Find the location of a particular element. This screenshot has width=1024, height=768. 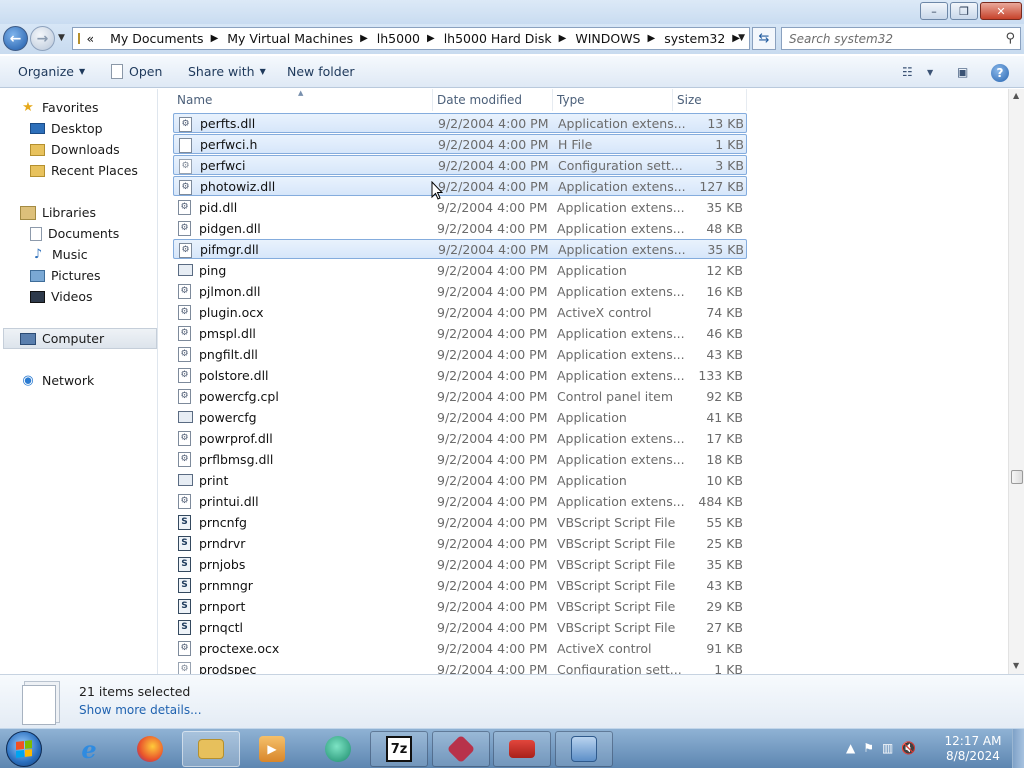

application-icon is located at coordinates (185, 270).